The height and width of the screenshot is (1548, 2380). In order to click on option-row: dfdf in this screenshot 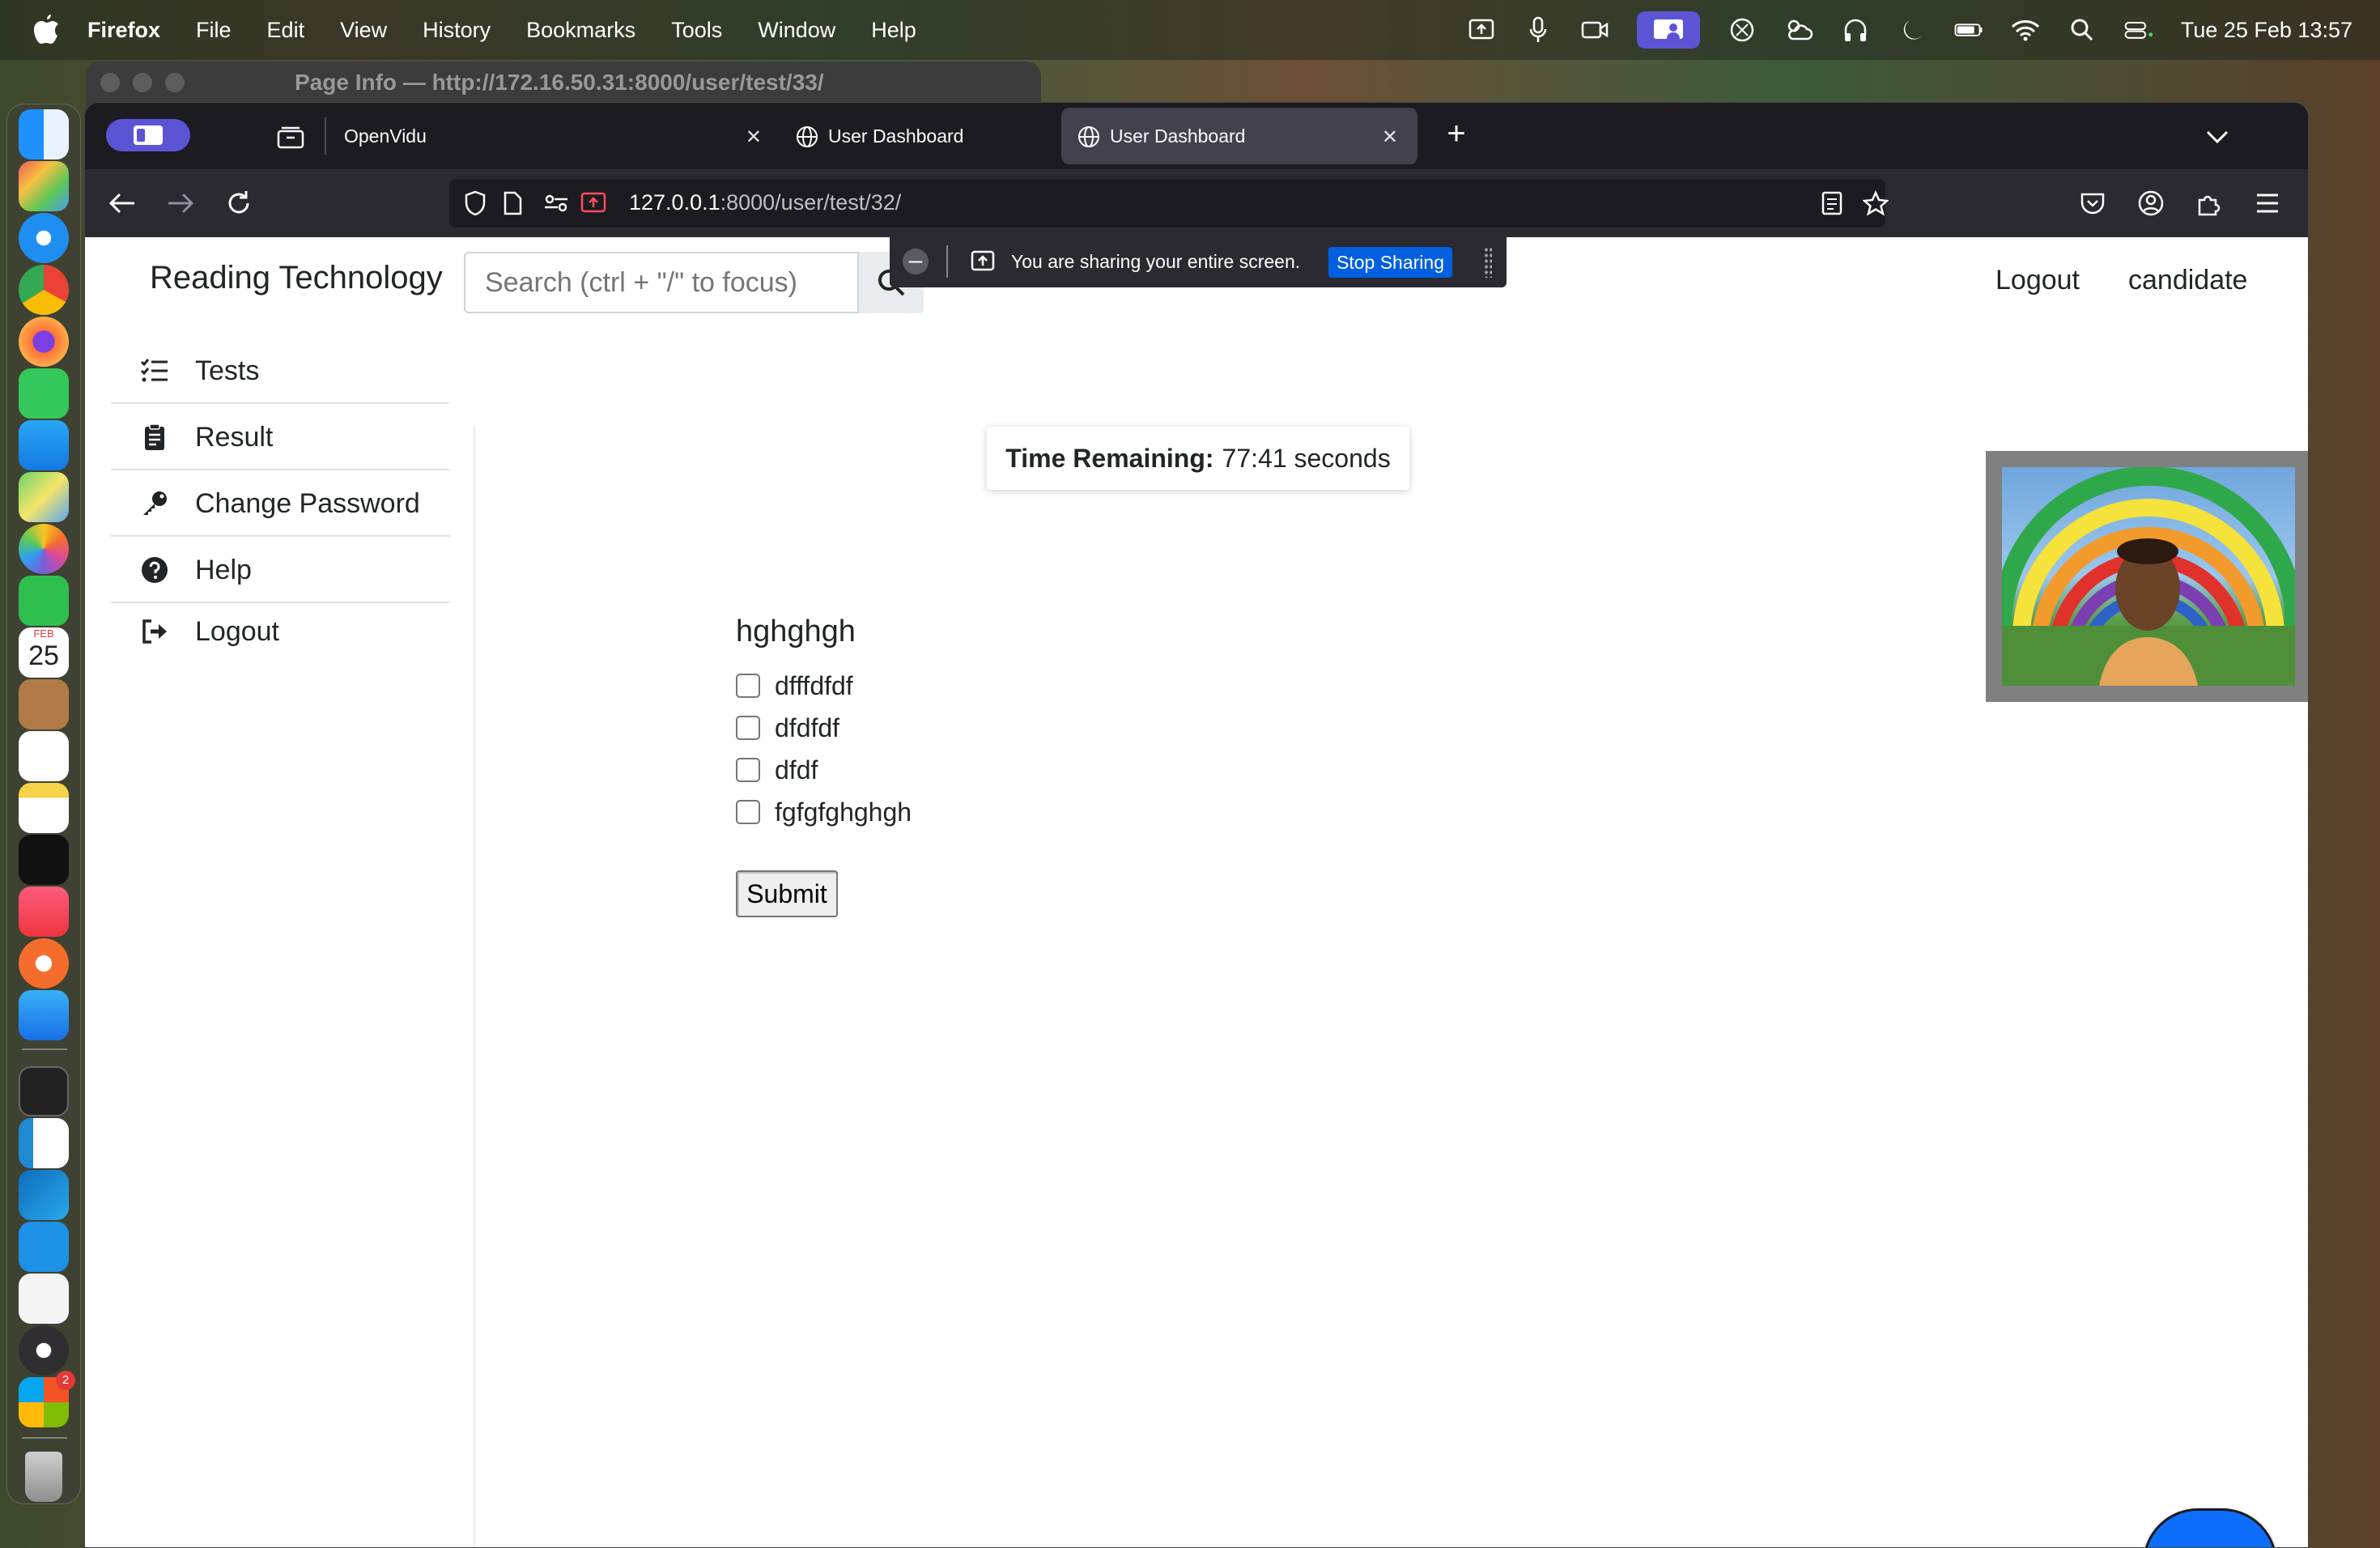, I will do `click(777, 770)`.